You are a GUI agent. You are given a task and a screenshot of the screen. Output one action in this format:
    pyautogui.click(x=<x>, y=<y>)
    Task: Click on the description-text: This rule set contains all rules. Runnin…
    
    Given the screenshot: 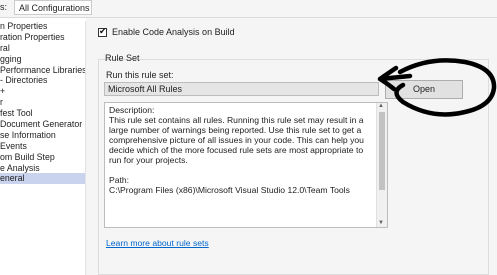 What is the action you would take?
    pyautogui.click(x=236, y=140)
    